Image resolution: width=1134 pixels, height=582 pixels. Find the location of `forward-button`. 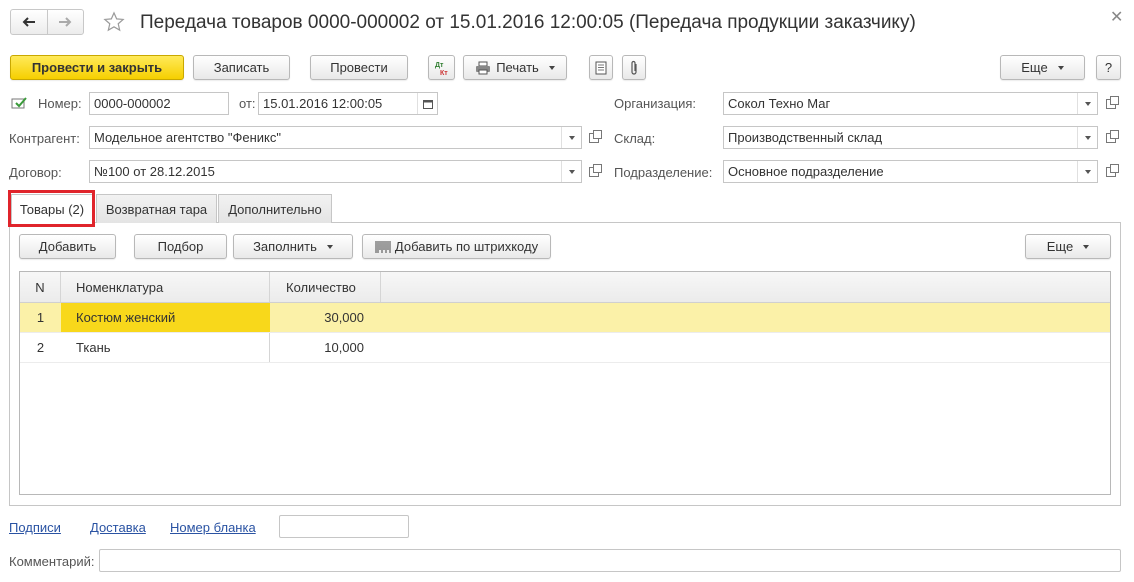

forward-button is located at coordinates (65, 22).